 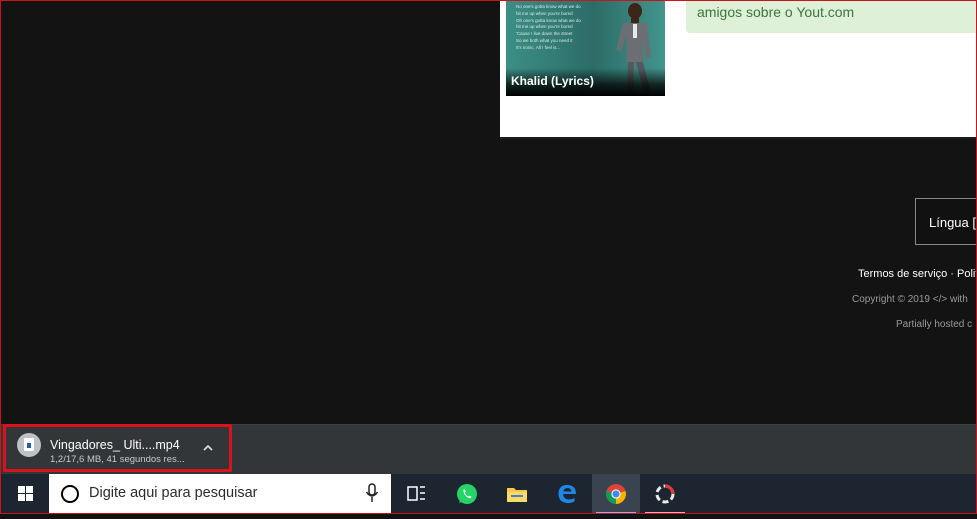 What do you see at coordinates (544, 40) in the screenshot?
I see `lyric-line: So we both what you need it` at bounding box center [544, 40].